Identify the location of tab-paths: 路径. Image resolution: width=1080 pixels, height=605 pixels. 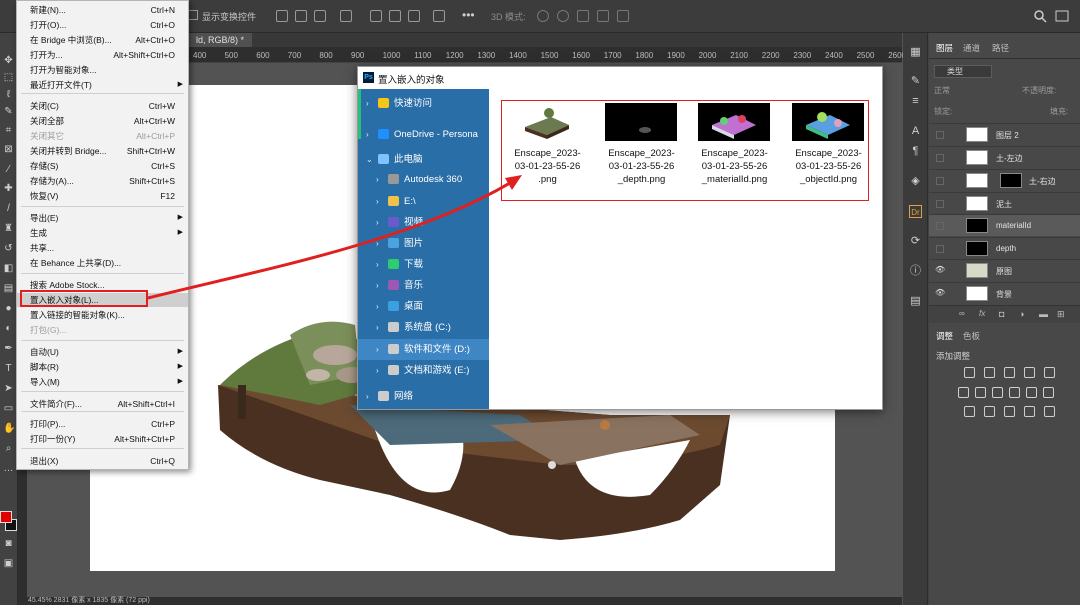
(1000, 48).